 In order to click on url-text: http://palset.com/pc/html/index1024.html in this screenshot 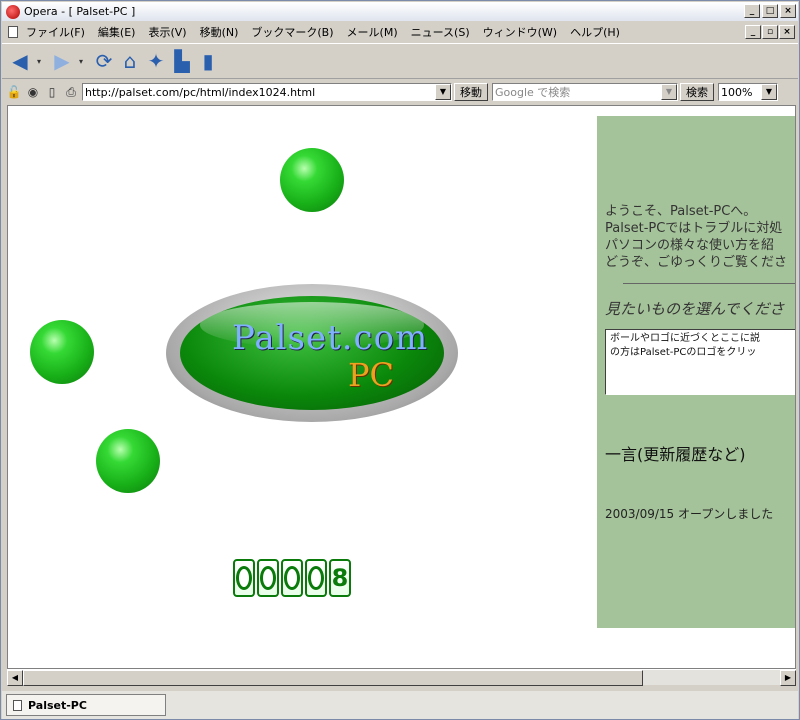, I will do `click(200, 92)`.